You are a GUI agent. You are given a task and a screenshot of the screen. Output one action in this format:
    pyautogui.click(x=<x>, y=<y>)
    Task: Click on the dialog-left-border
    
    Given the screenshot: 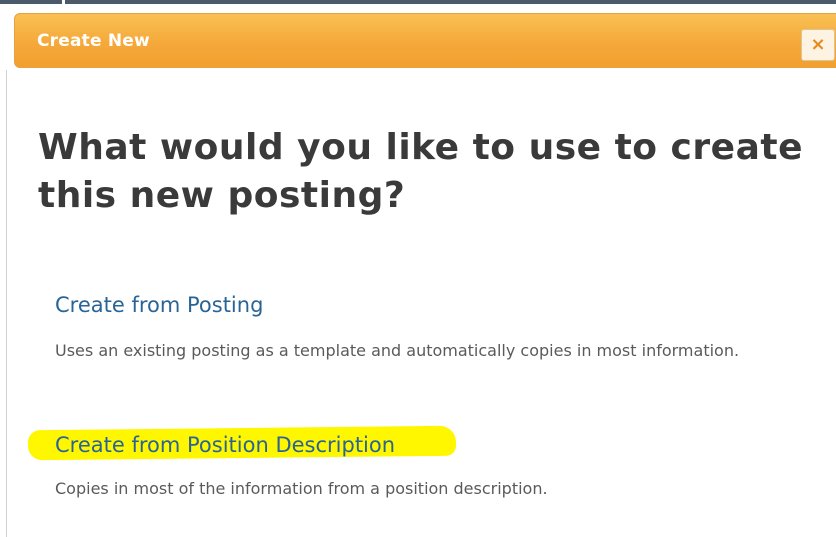 What is the action you would take?
    pyautogui.click(x=6, y=303)
    